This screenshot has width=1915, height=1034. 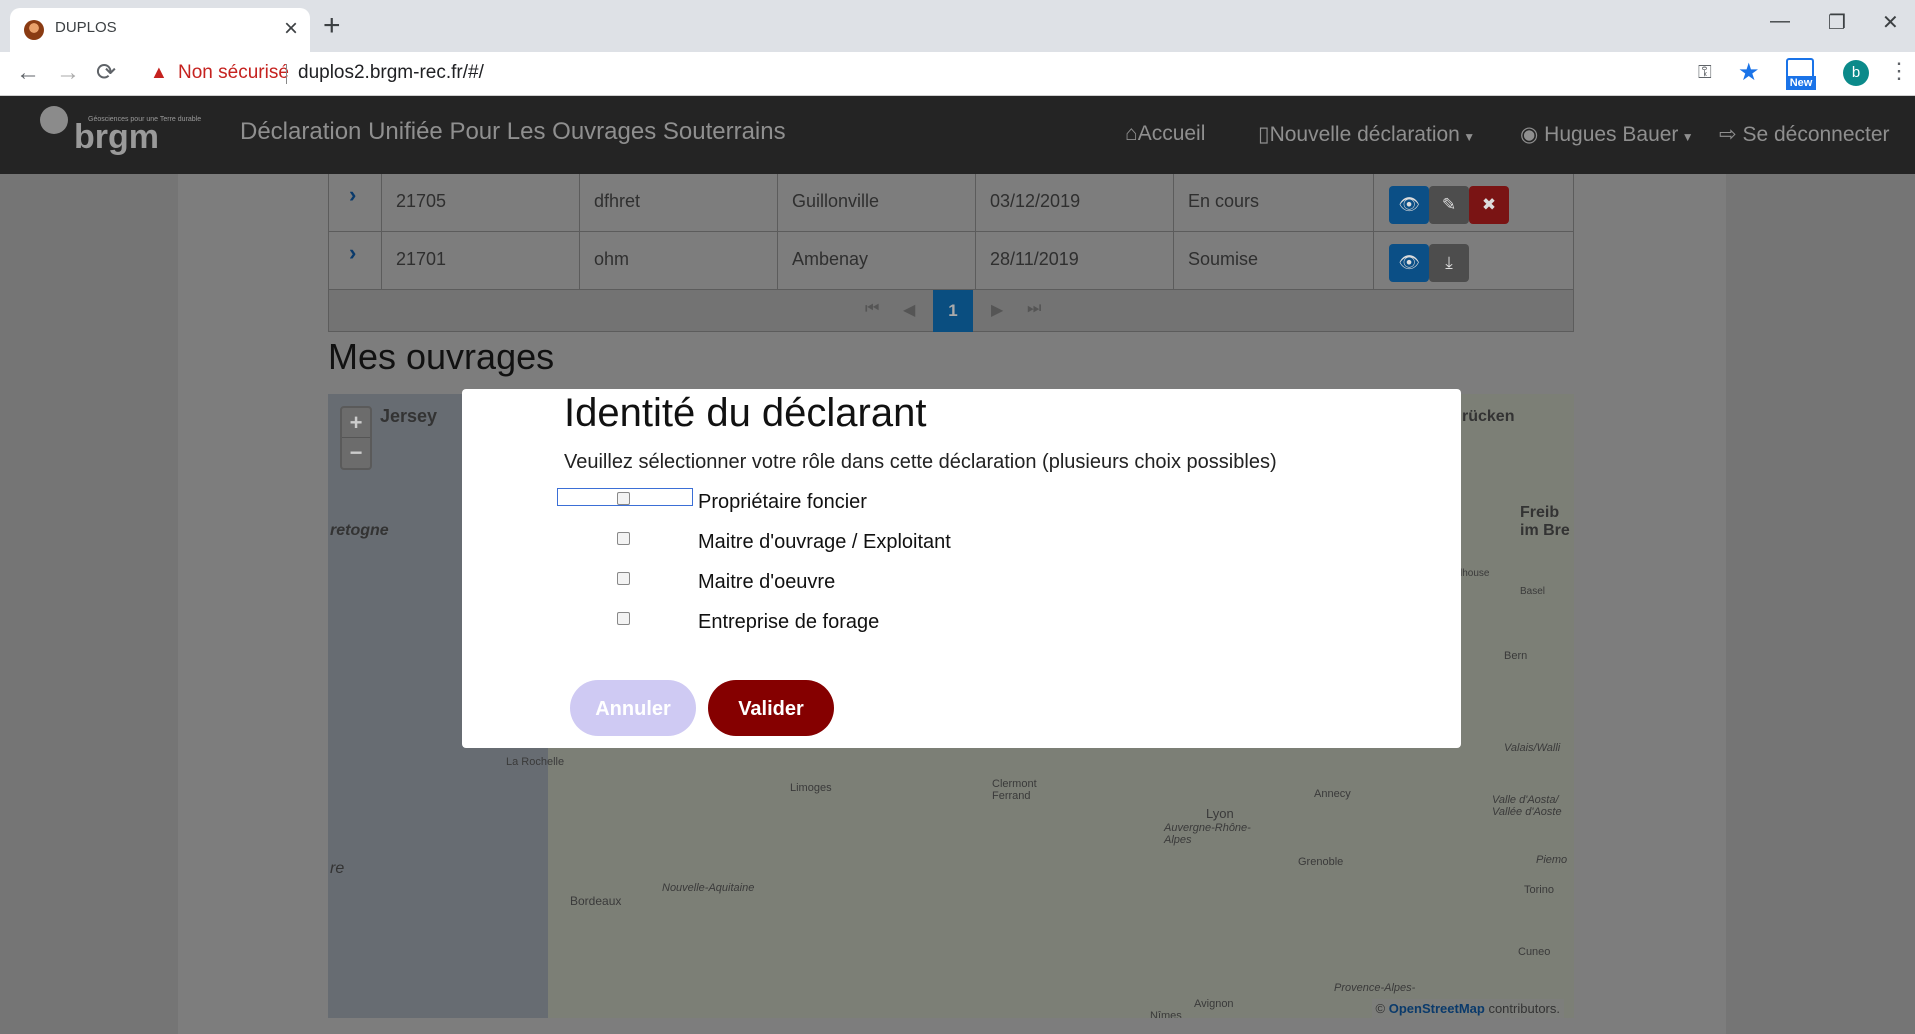 What do you see at coordinates (1131, 133) in the screenshot?
I see `home-icon: ⌂` at bounding box center [1131, 133].